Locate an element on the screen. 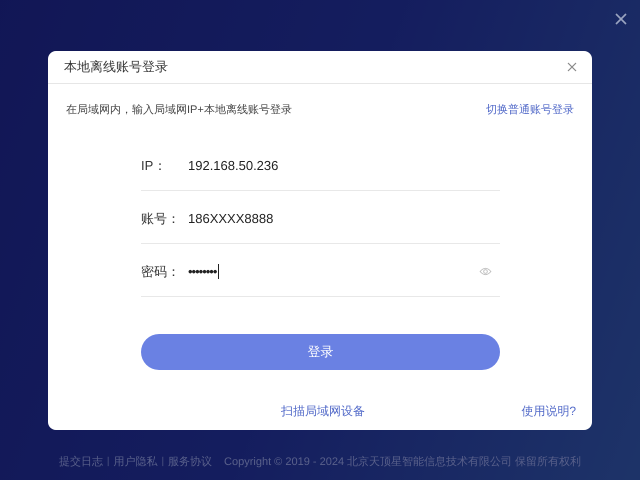 This screenshot has width=640, height=480. field-label: 账号： is located at coordinates (161, 219).